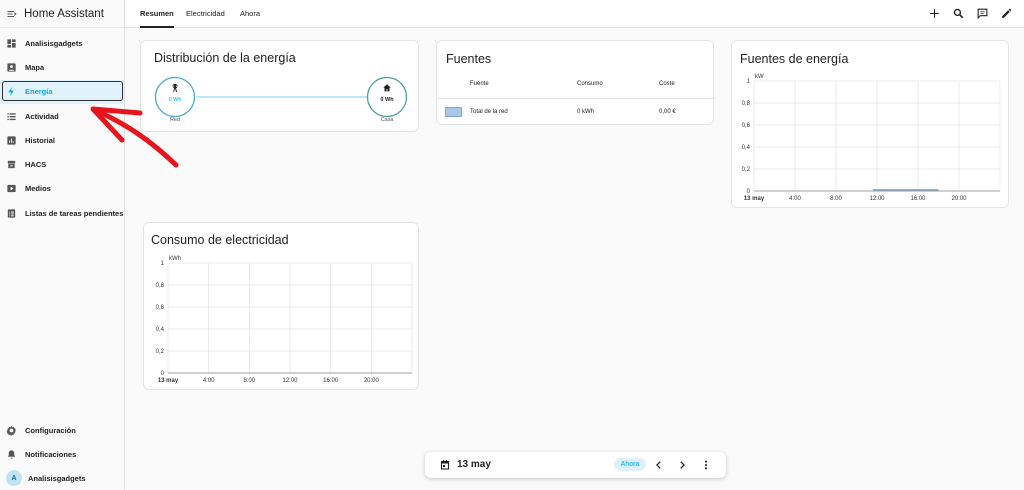 The width and height of the screenshot is (1024, 490). I want to click on card-title: Fuentes, so click(469, 59).